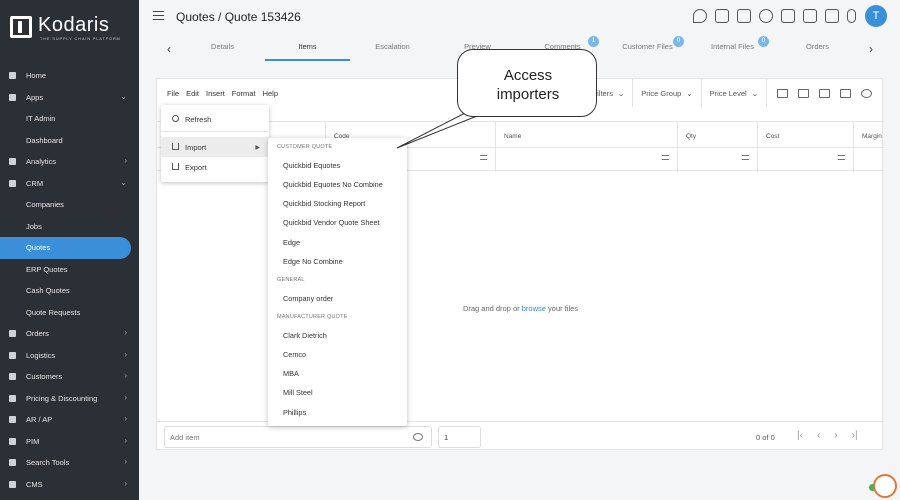 The height and width of the screenshot is (500, 900). Describe the element at coordinates (33, 441) in the screenshot. I see `sidebar-item-label: PIM` at that location.